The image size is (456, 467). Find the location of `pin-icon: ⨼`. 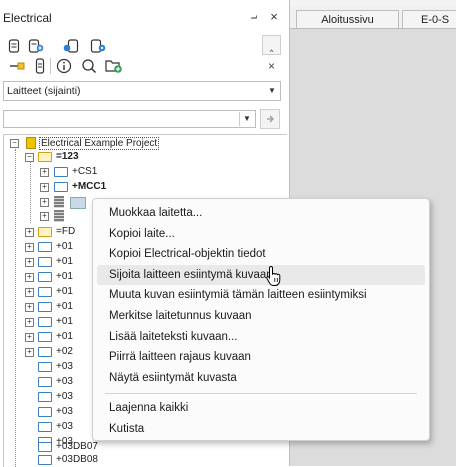

pin-icon: ⨼ is located at coordinates (254, 17).